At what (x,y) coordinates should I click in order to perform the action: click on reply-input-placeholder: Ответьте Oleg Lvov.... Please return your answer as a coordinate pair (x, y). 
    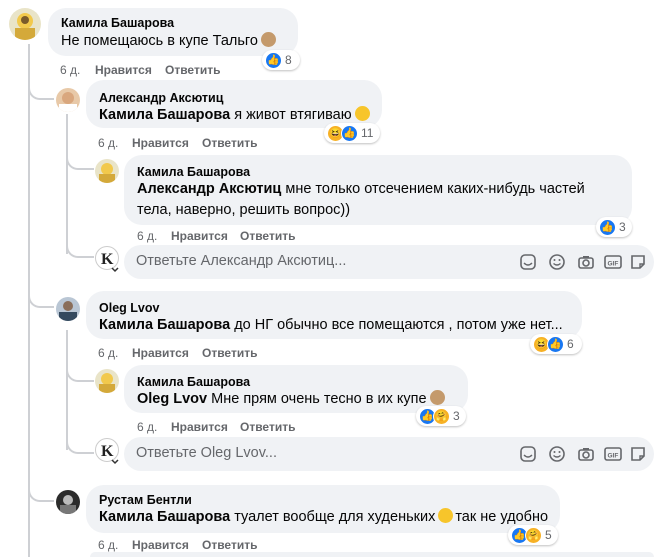
    Looking at the image, I should click on (206, 453).